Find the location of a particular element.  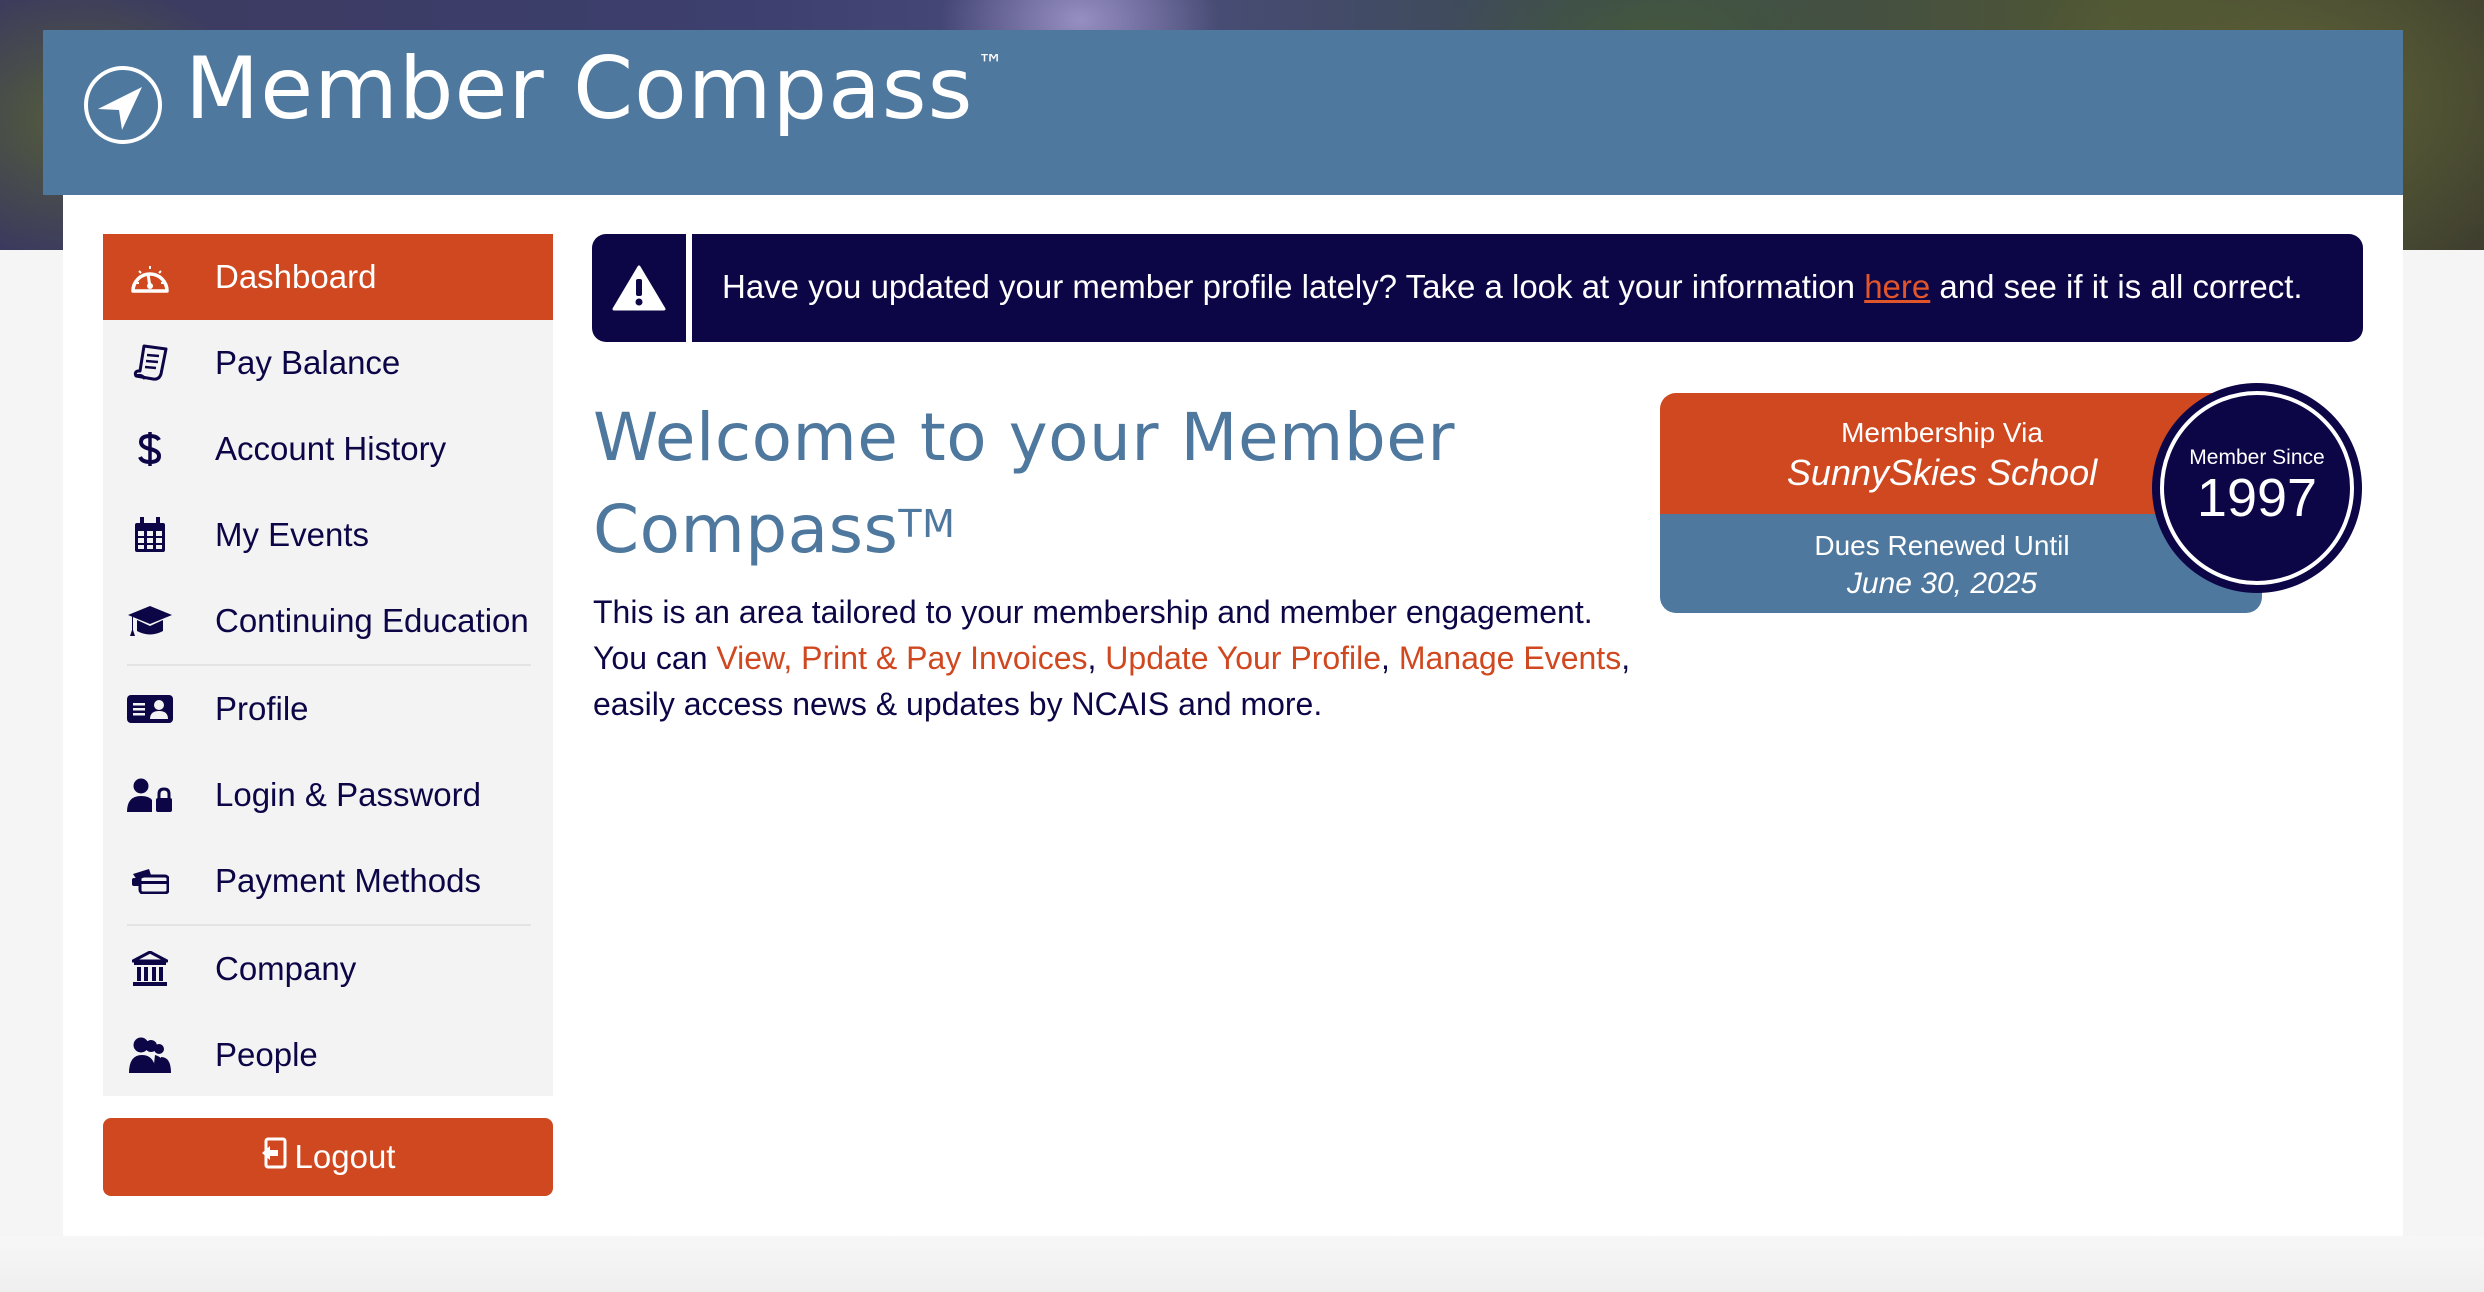

app-title-text: Member Compass is located at coordinates (579, 89).